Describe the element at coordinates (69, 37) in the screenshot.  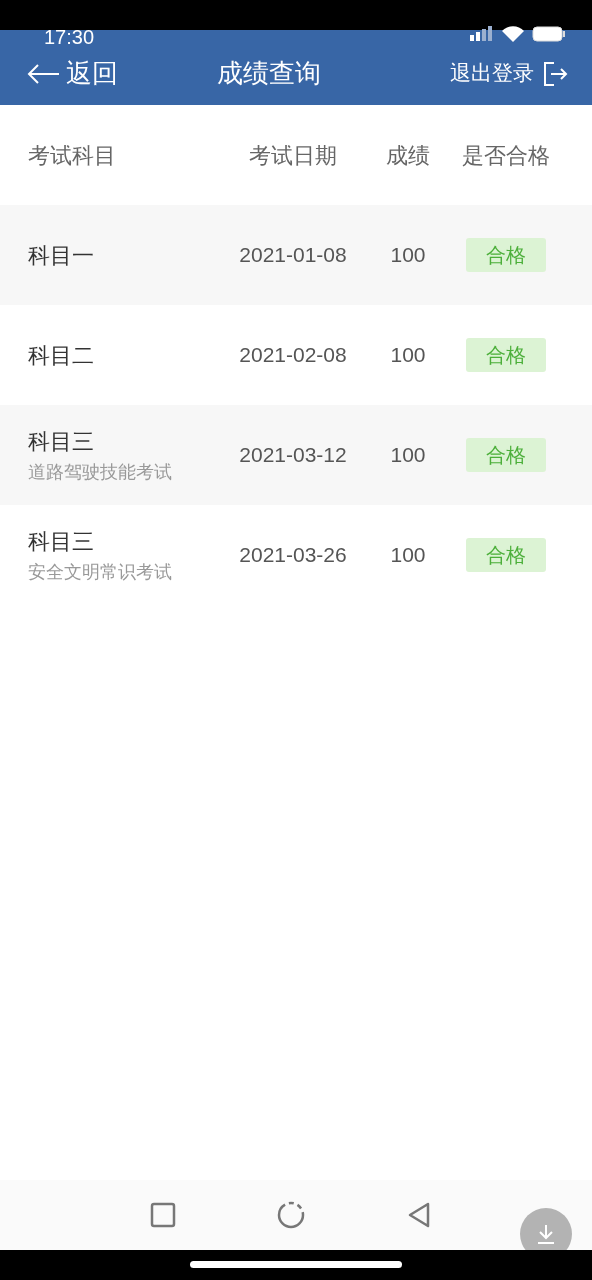
I see `status-time: 17:30` at that location.